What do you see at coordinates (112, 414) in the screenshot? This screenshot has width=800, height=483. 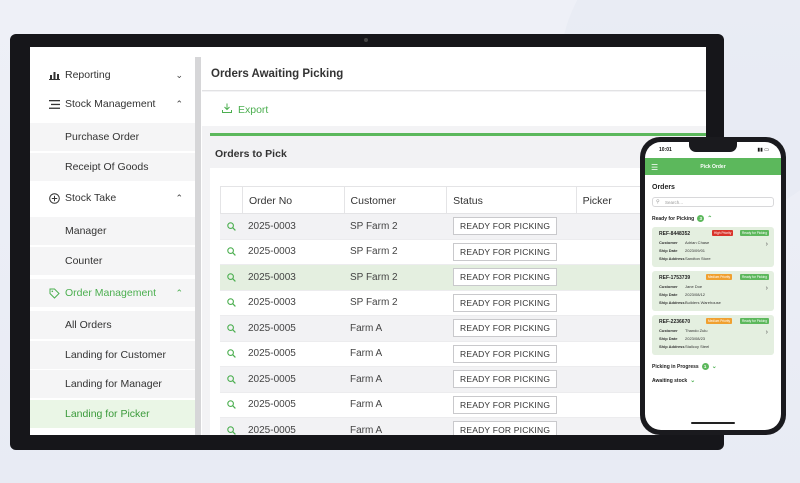 I see `sidebar-item-landing-picker: Landing for Picker` at bounding box center [112, 414].